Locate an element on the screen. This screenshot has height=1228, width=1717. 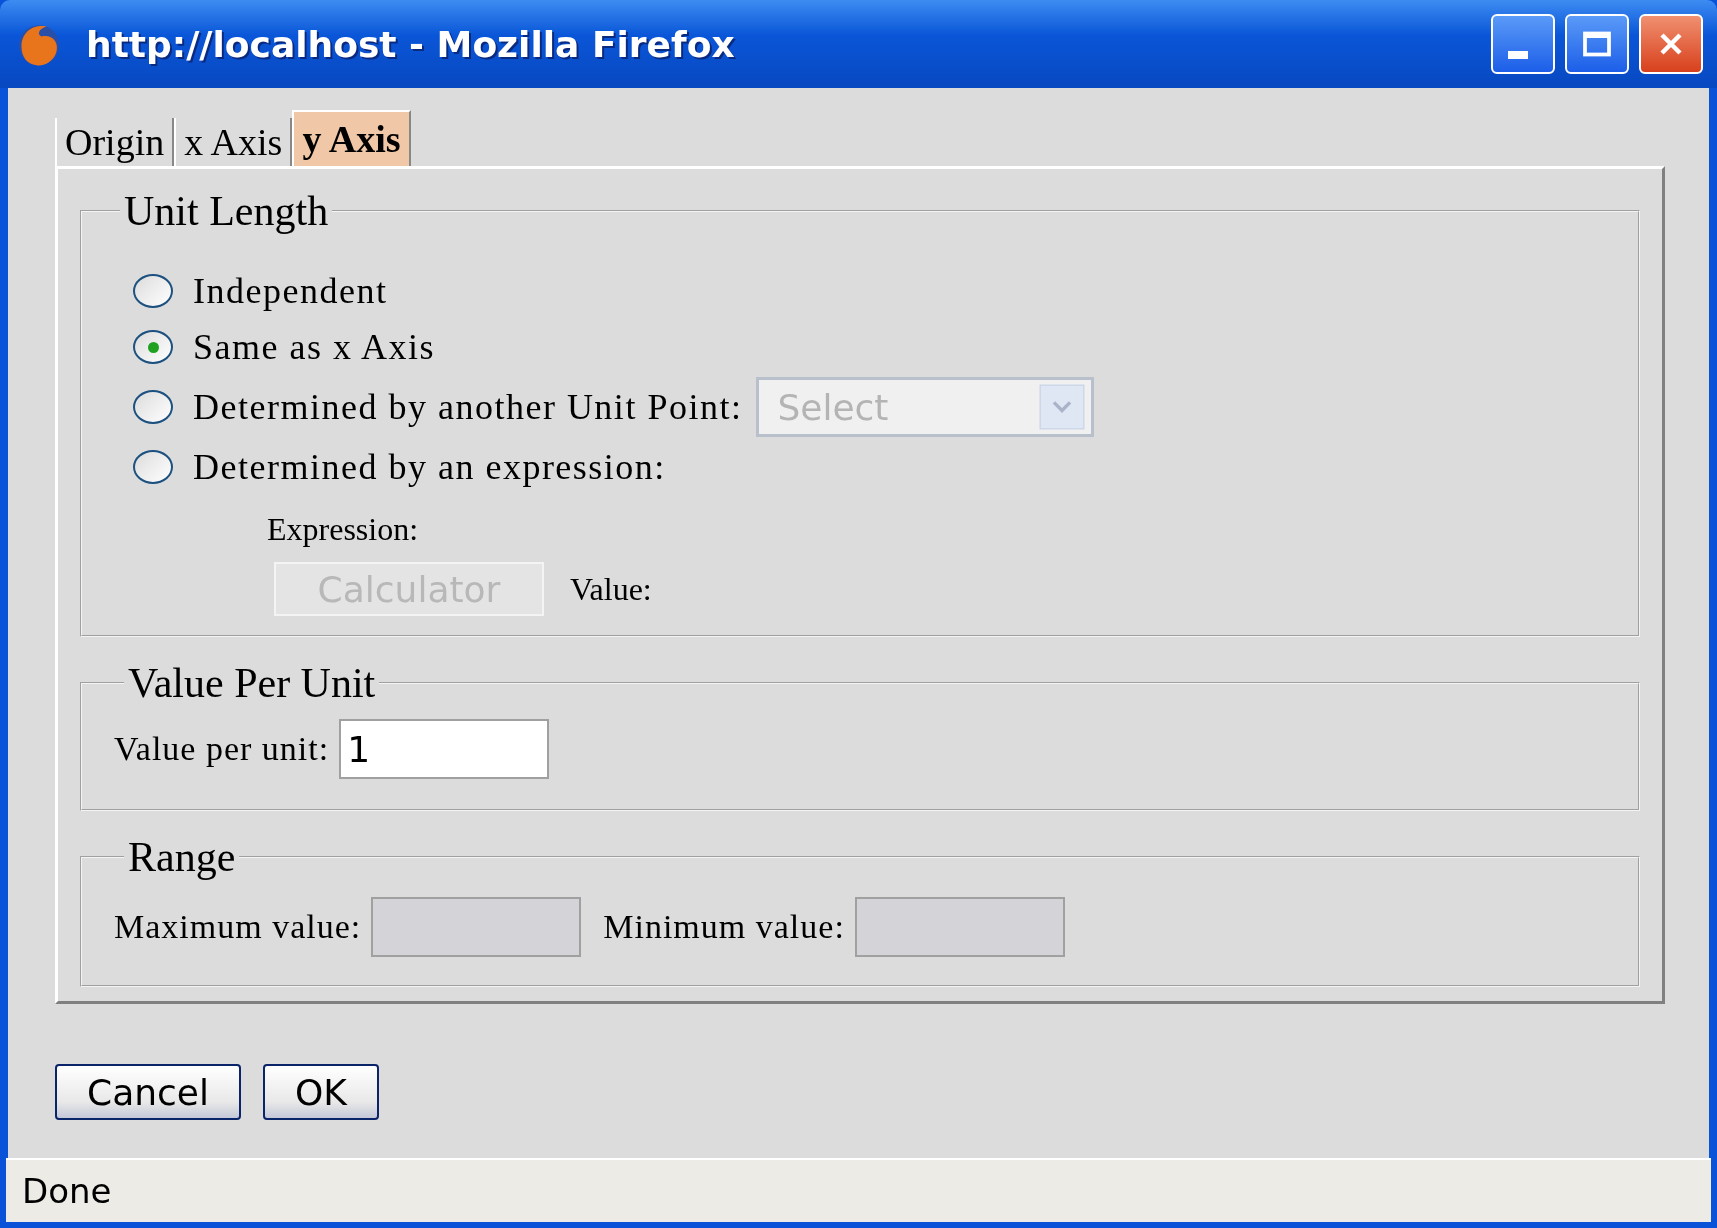
dialog-button: Cancel is located at coordinates (148, 1092).